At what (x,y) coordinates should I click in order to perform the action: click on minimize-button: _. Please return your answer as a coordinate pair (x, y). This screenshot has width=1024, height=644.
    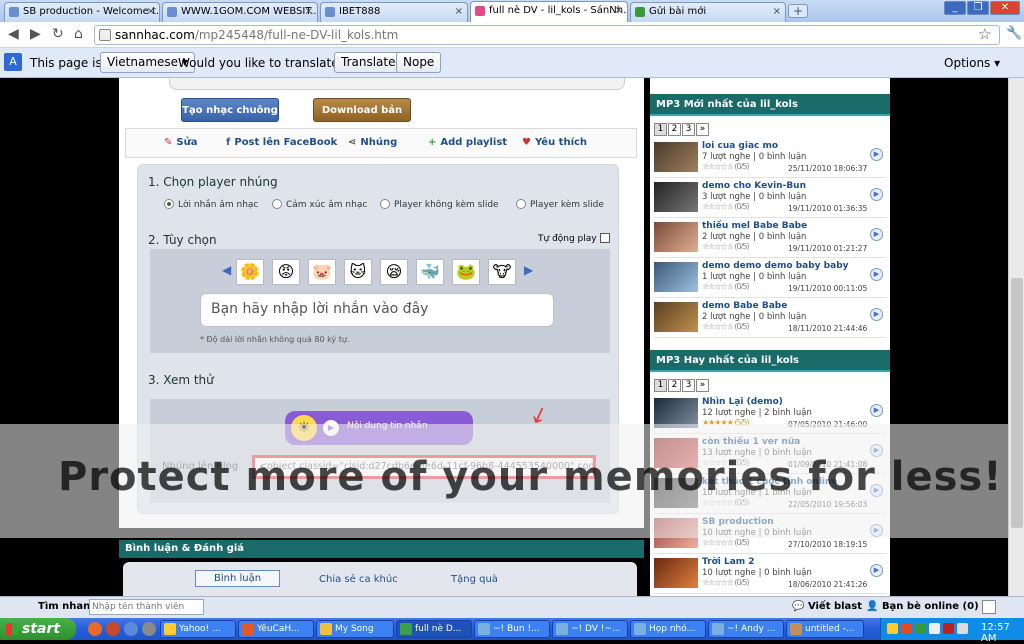
    Looking at the image, I should click on (955, 8).